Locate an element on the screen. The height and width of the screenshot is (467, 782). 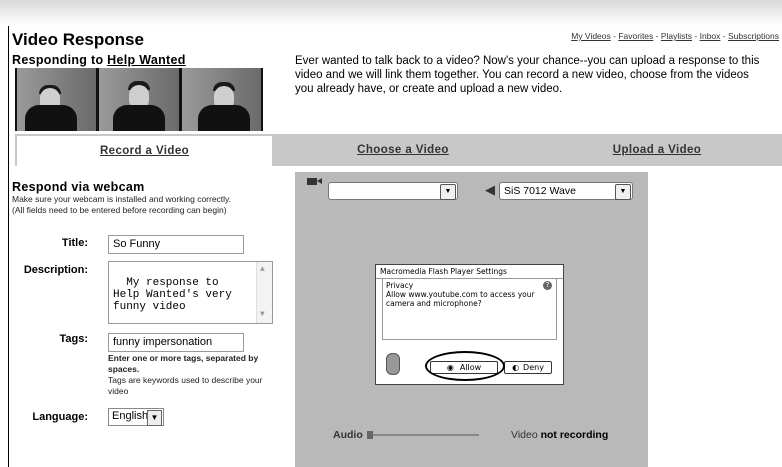
deny-button: ◐ Deny is located at coordinates (528, 367).